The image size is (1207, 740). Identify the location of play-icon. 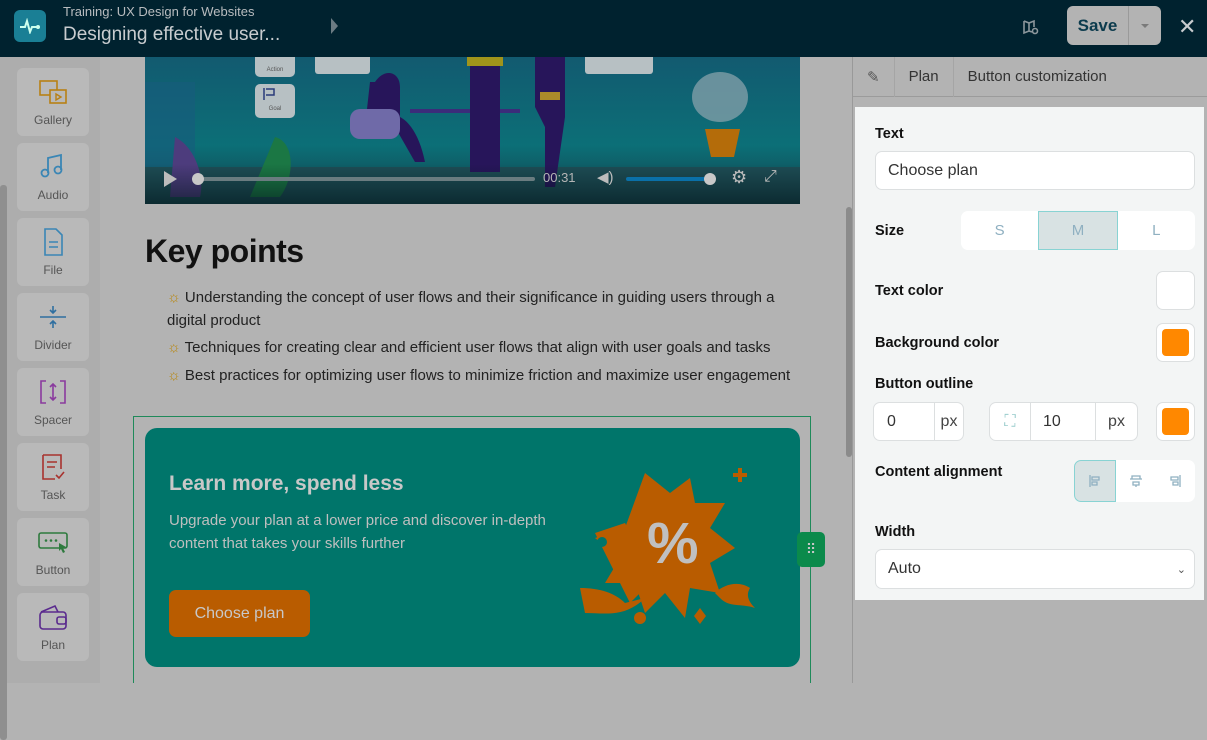
(170, 179).